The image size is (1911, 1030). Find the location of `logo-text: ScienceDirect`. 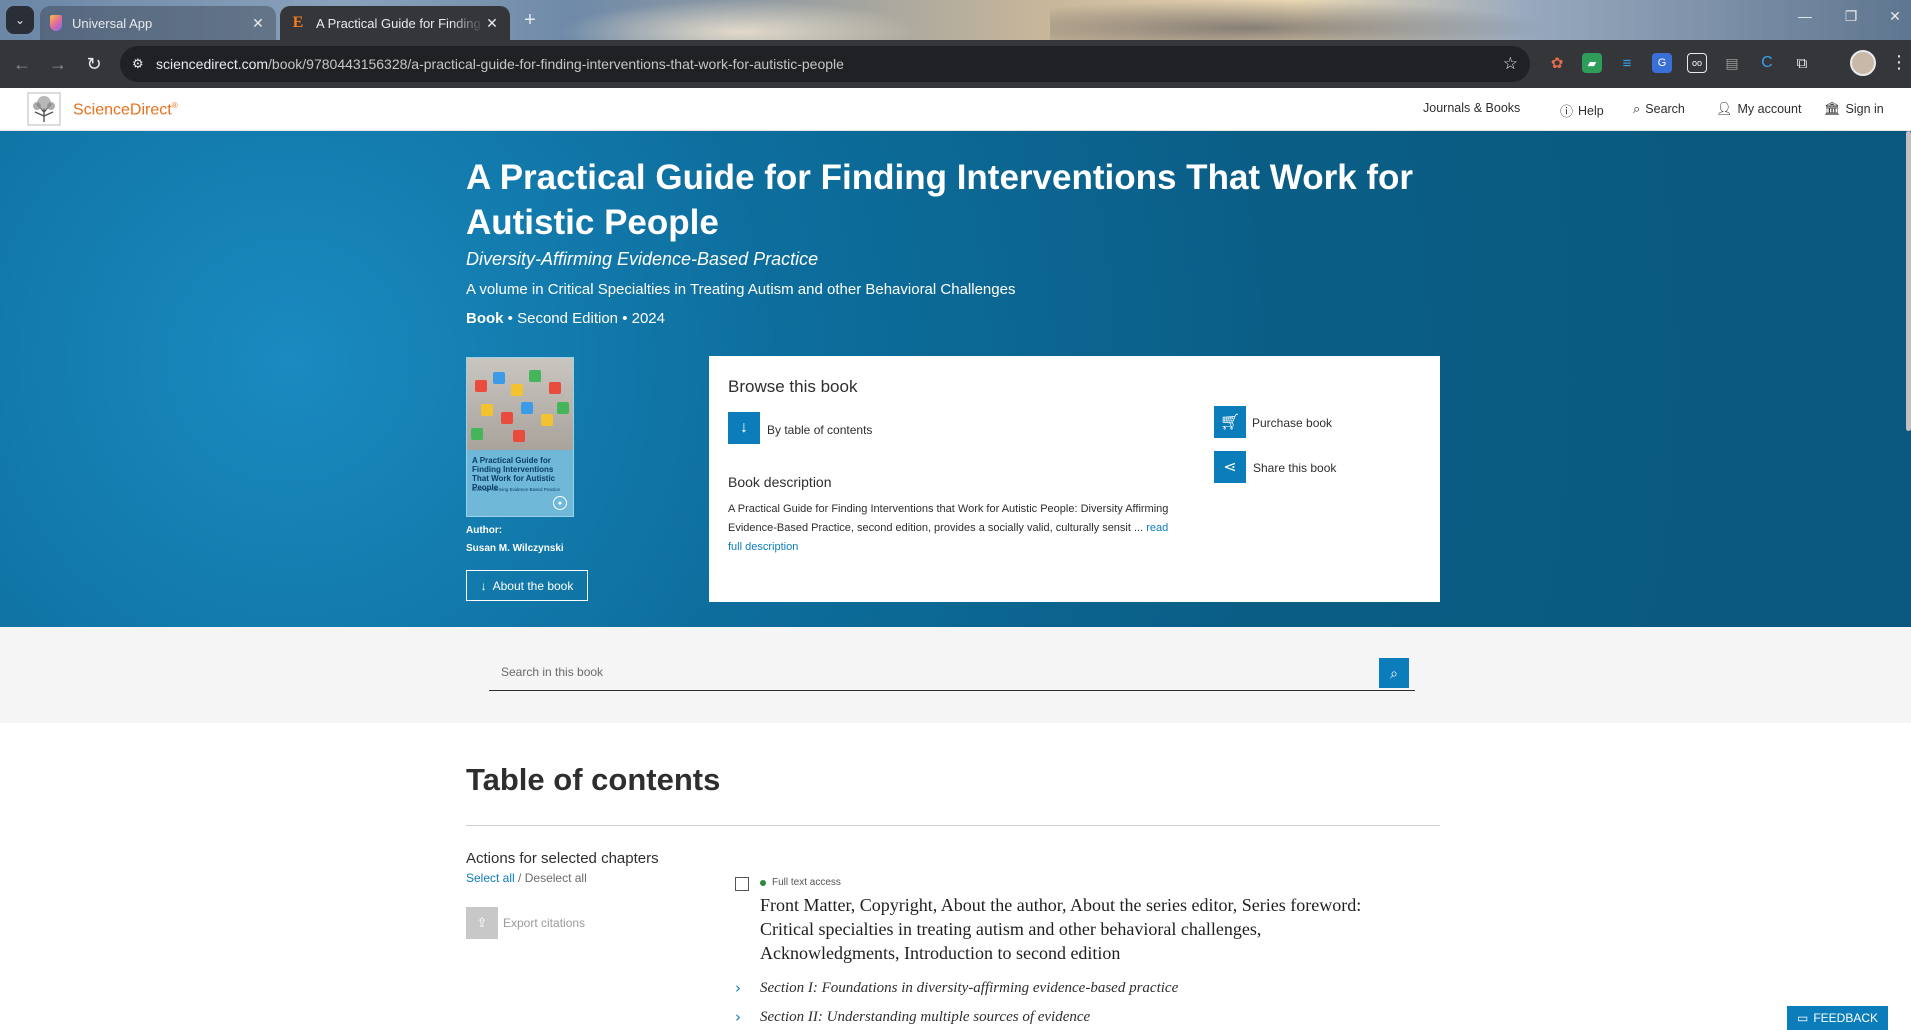

logo-text: ScienceDirect is located at coordinates (122, 110).